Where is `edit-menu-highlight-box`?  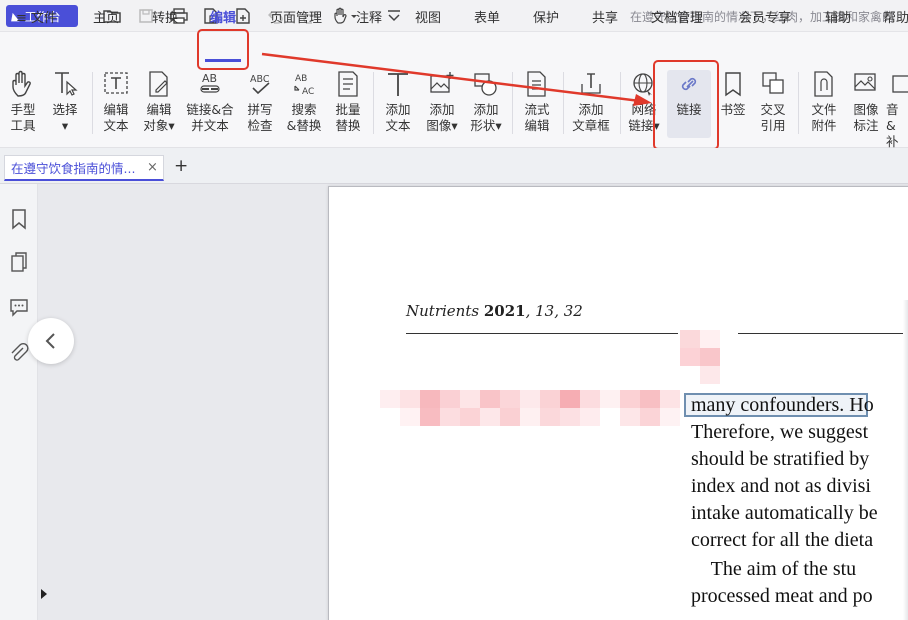 edit-menu-highlight-box is located at coordinates (223, 49).